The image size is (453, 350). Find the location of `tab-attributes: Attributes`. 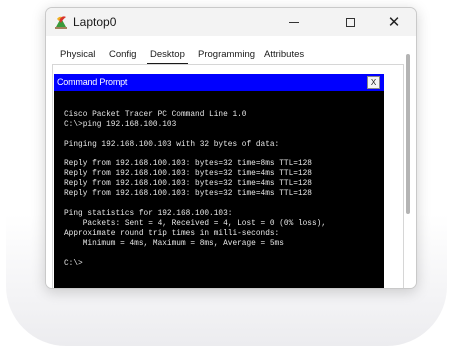

tab-attributes: Attributes is located at coordinates (284, 54).